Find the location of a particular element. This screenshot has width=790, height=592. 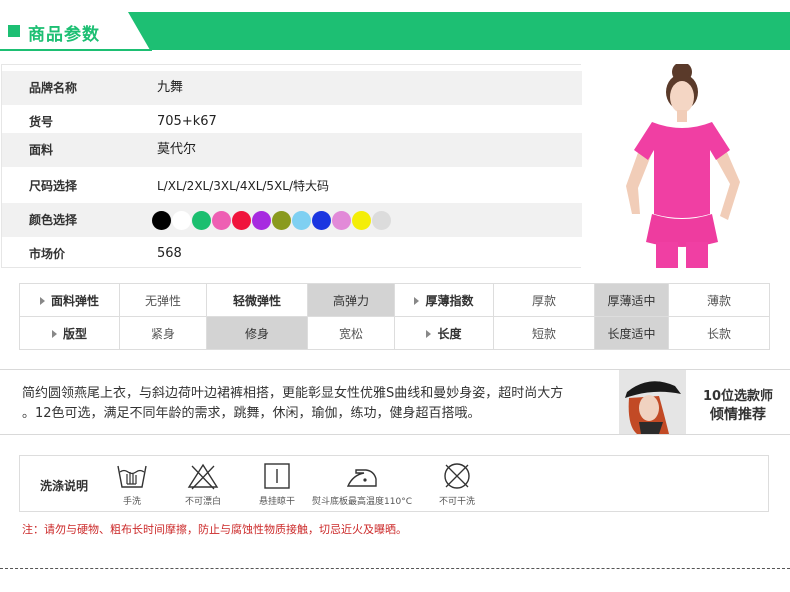

attr-option: 厚款 is located at coordinates (544, 300).